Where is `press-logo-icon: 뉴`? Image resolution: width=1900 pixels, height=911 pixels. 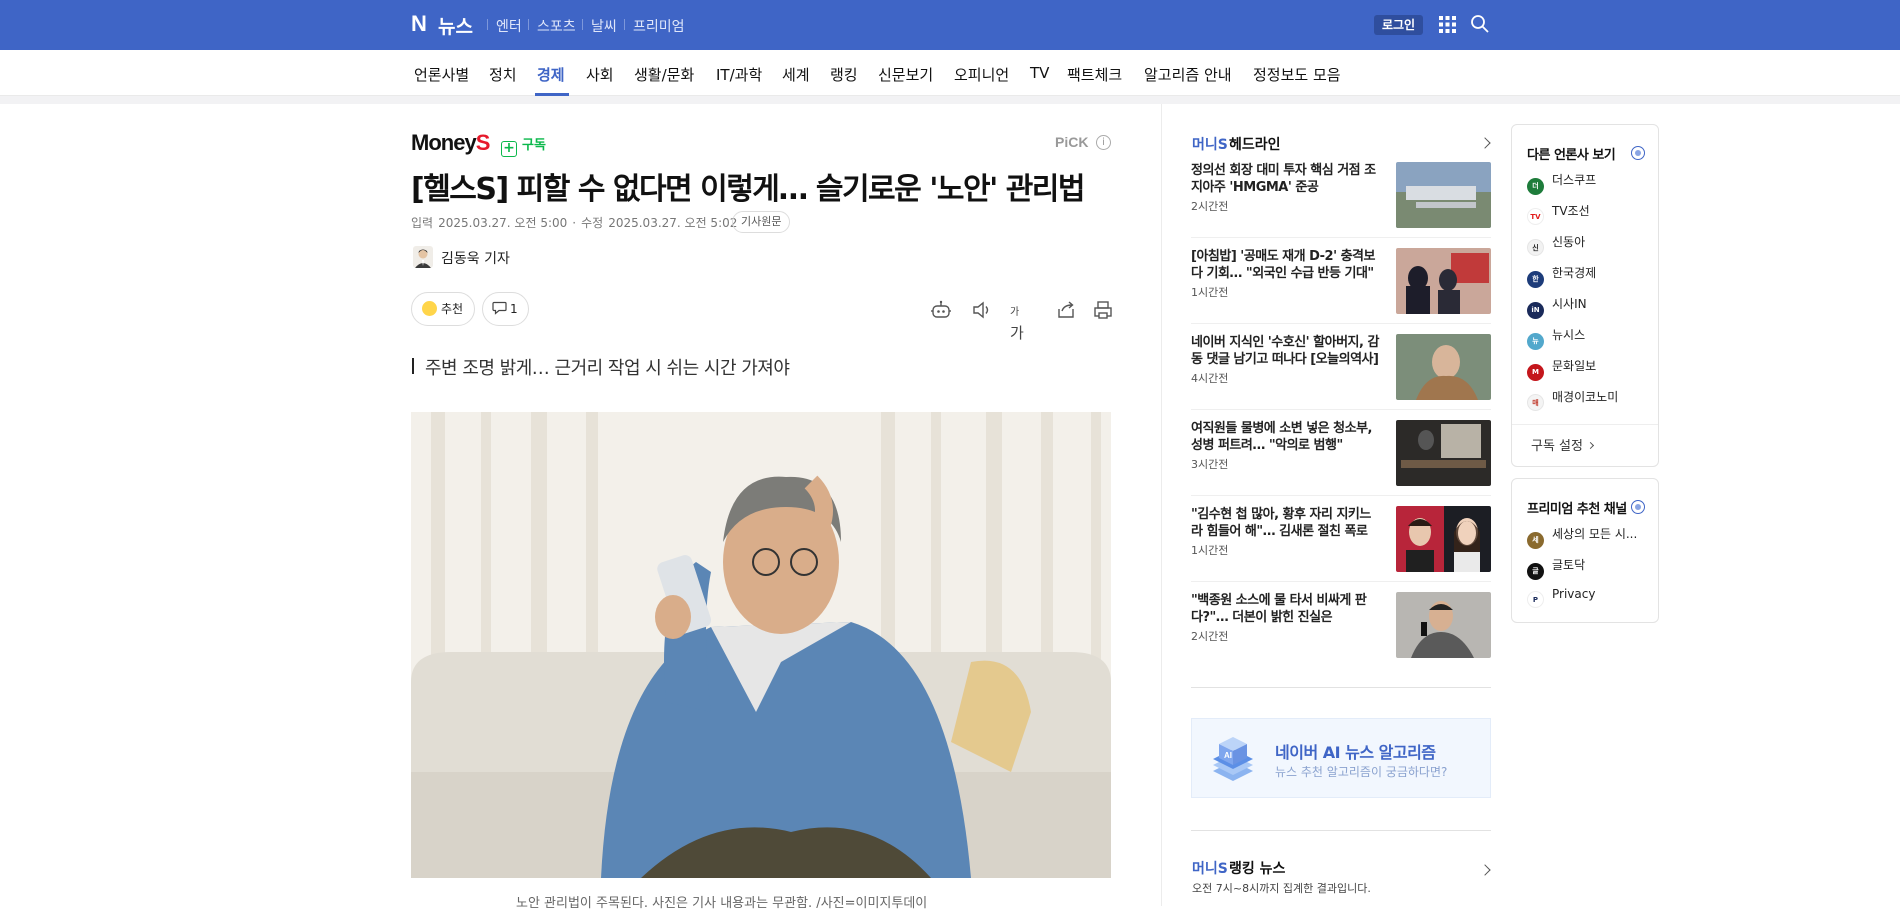
press-logo-icon: 뉴 is located at coordinates (1535, 341).